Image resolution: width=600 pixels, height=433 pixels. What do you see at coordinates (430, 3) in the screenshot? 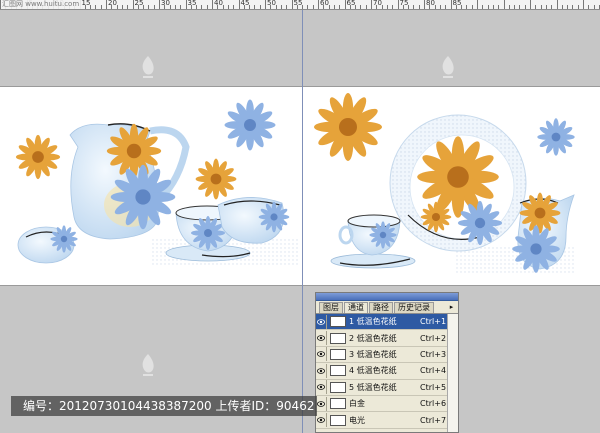
I see `ruler-label: 80` at bounding box center [430, 3].